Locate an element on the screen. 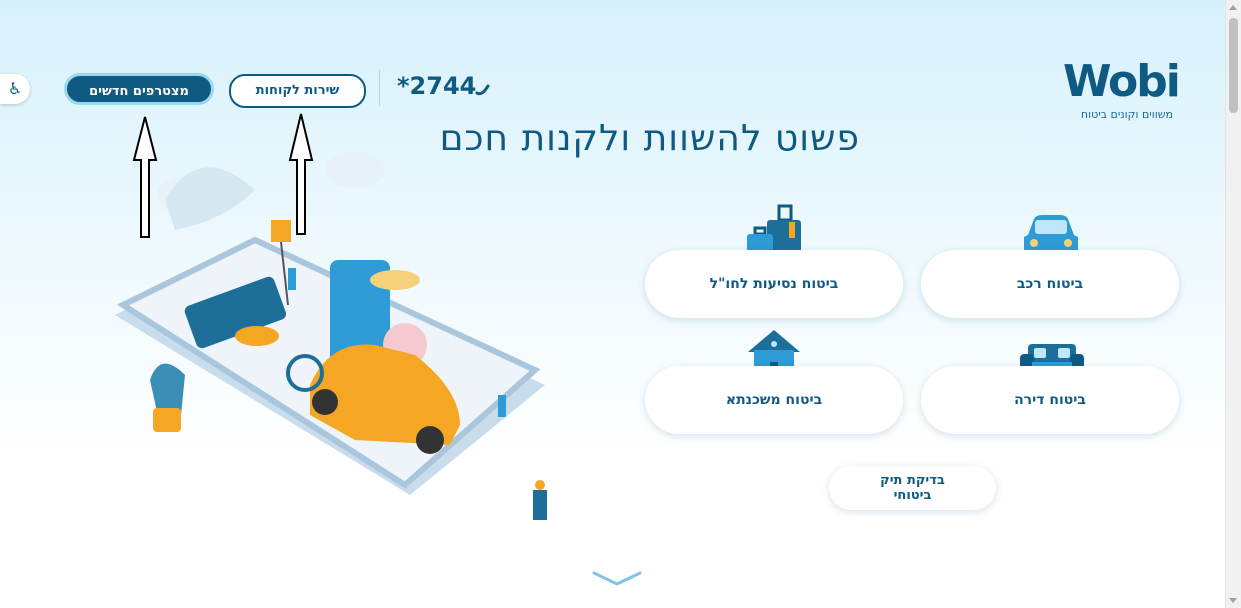  hat-shape is located at coordinates (395, 280).